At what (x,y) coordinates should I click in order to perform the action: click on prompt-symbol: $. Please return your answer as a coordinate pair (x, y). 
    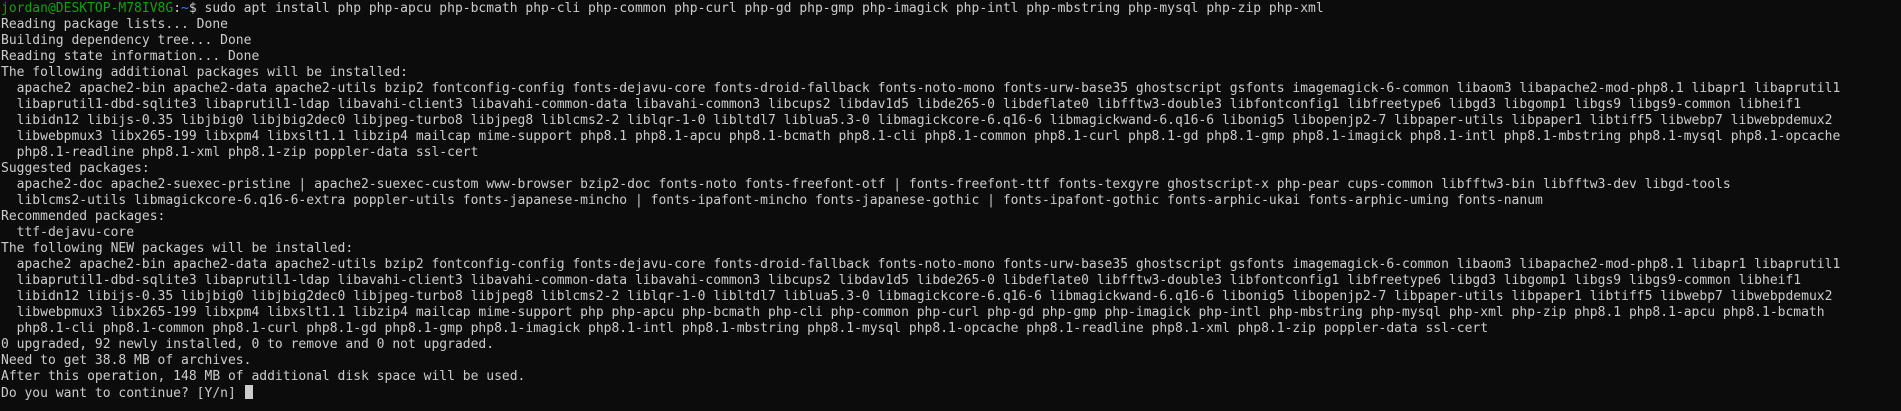
    Looking at the image, I should click on (196, 8).